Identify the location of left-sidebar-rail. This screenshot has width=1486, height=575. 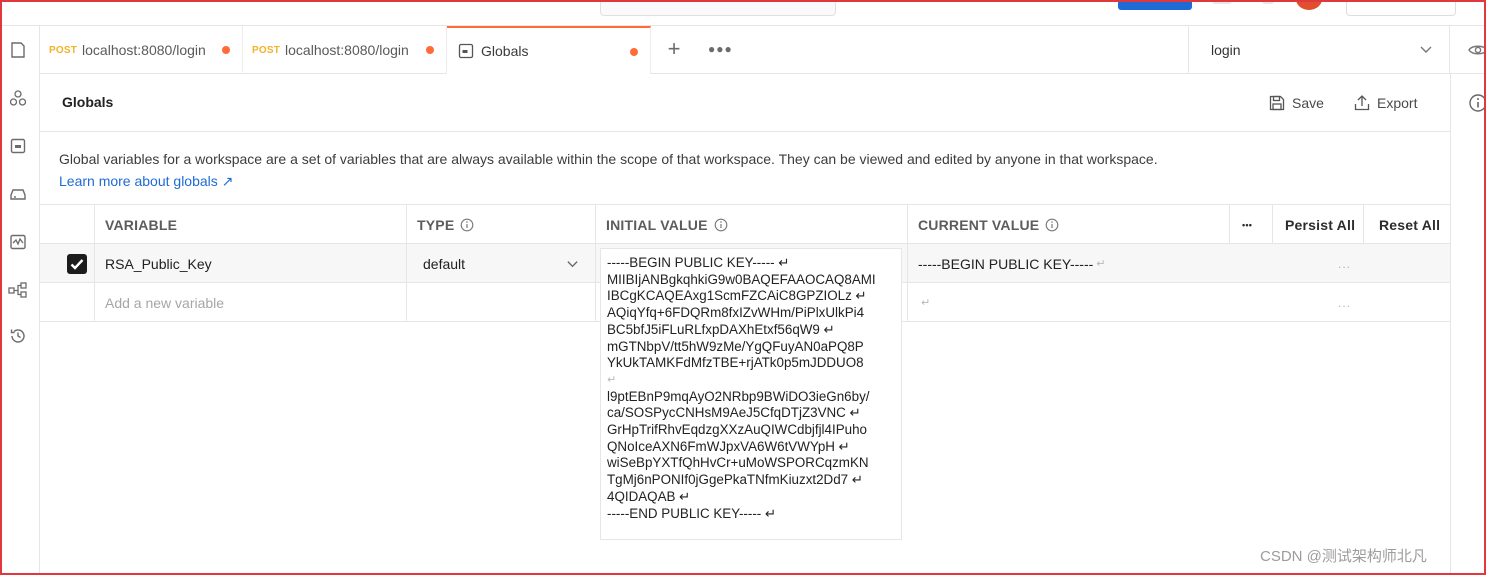
(21, 299).